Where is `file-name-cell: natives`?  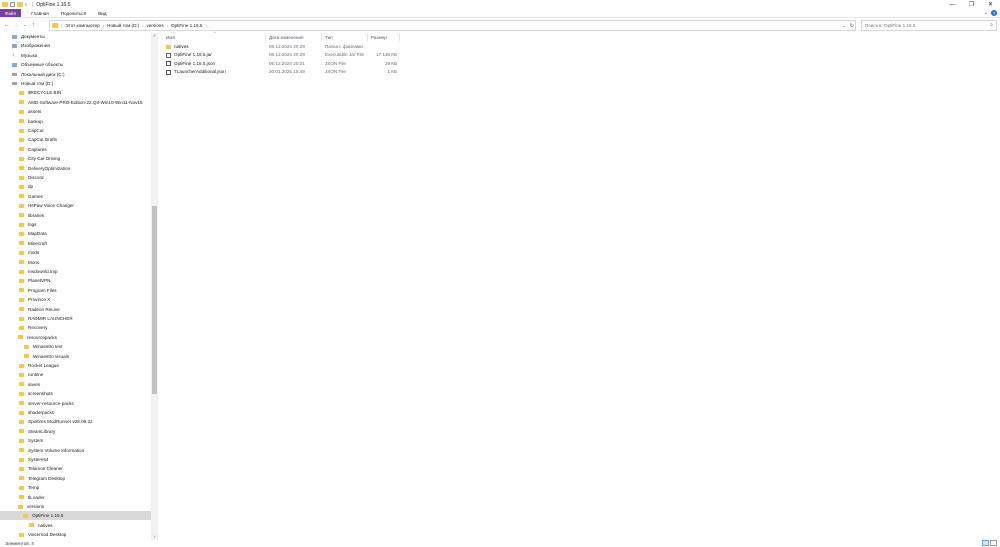
file-name-cell: natives is located at coordinates (177, 47).